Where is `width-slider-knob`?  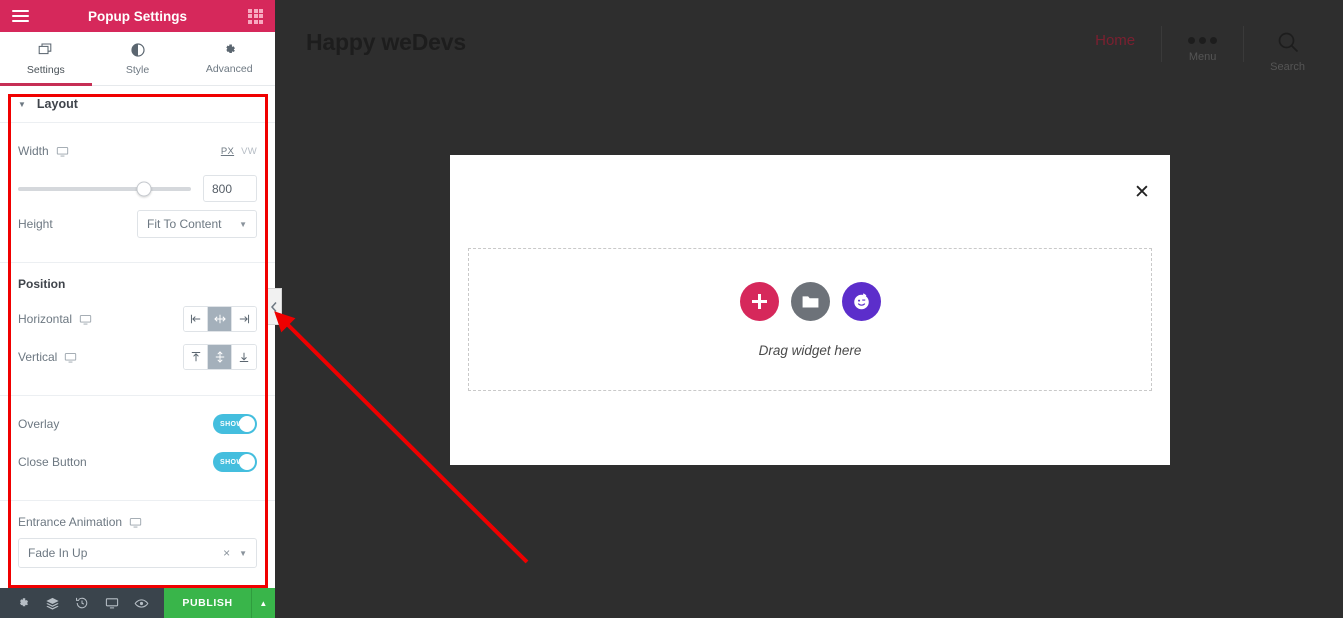 width-slider-knob is located at coordinates (144, 188).